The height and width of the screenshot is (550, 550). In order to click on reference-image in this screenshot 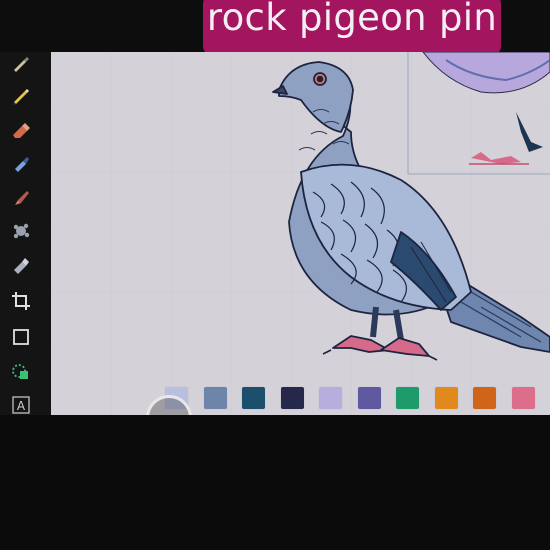, I will do `click(478, 113)`.